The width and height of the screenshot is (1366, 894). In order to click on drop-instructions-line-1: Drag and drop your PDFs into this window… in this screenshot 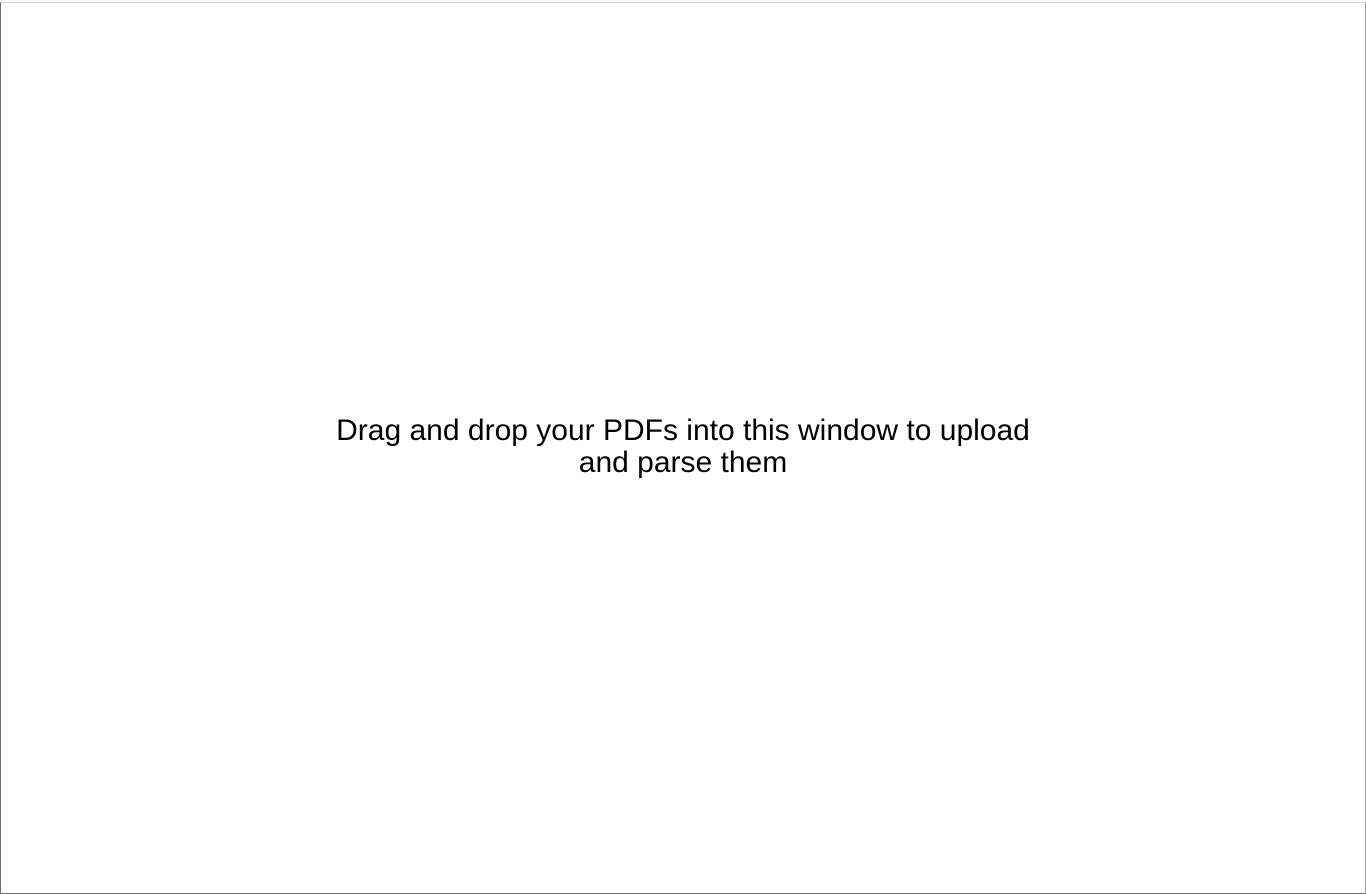, I will do `click(683, 430)`.